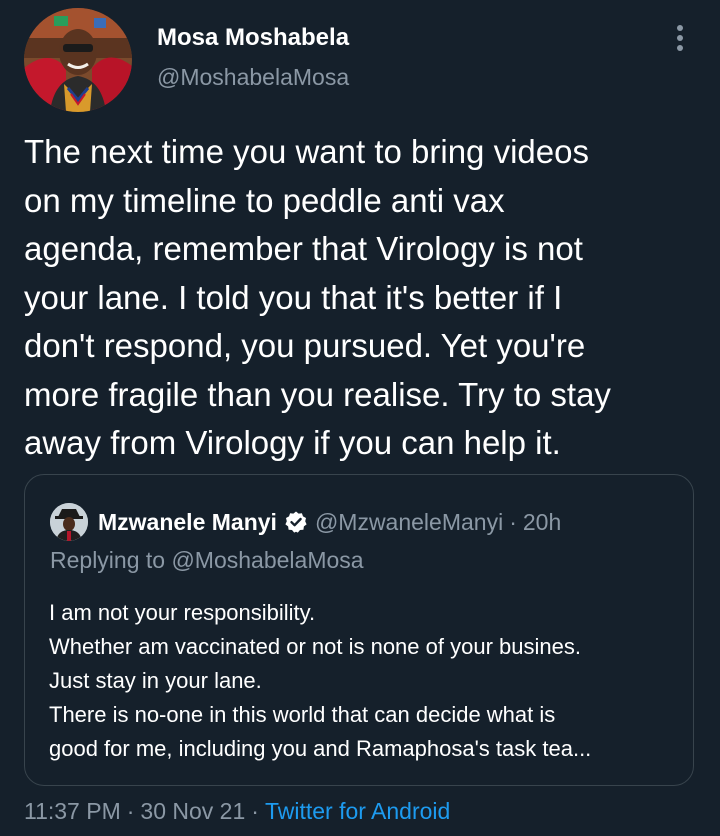 Image resolution: width=720 pixels, height=836 pixels. I want to click on quoted-text-line: I am not your responsibility., so click(182, 612).